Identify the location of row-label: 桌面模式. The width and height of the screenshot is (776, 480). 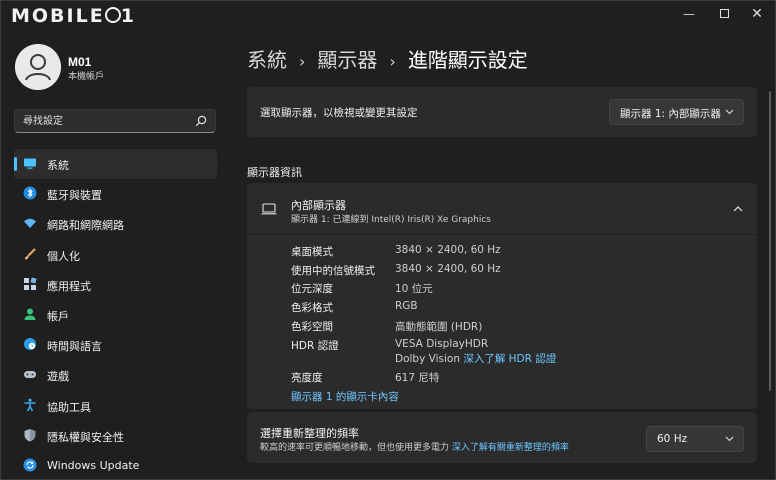
(312, 252).